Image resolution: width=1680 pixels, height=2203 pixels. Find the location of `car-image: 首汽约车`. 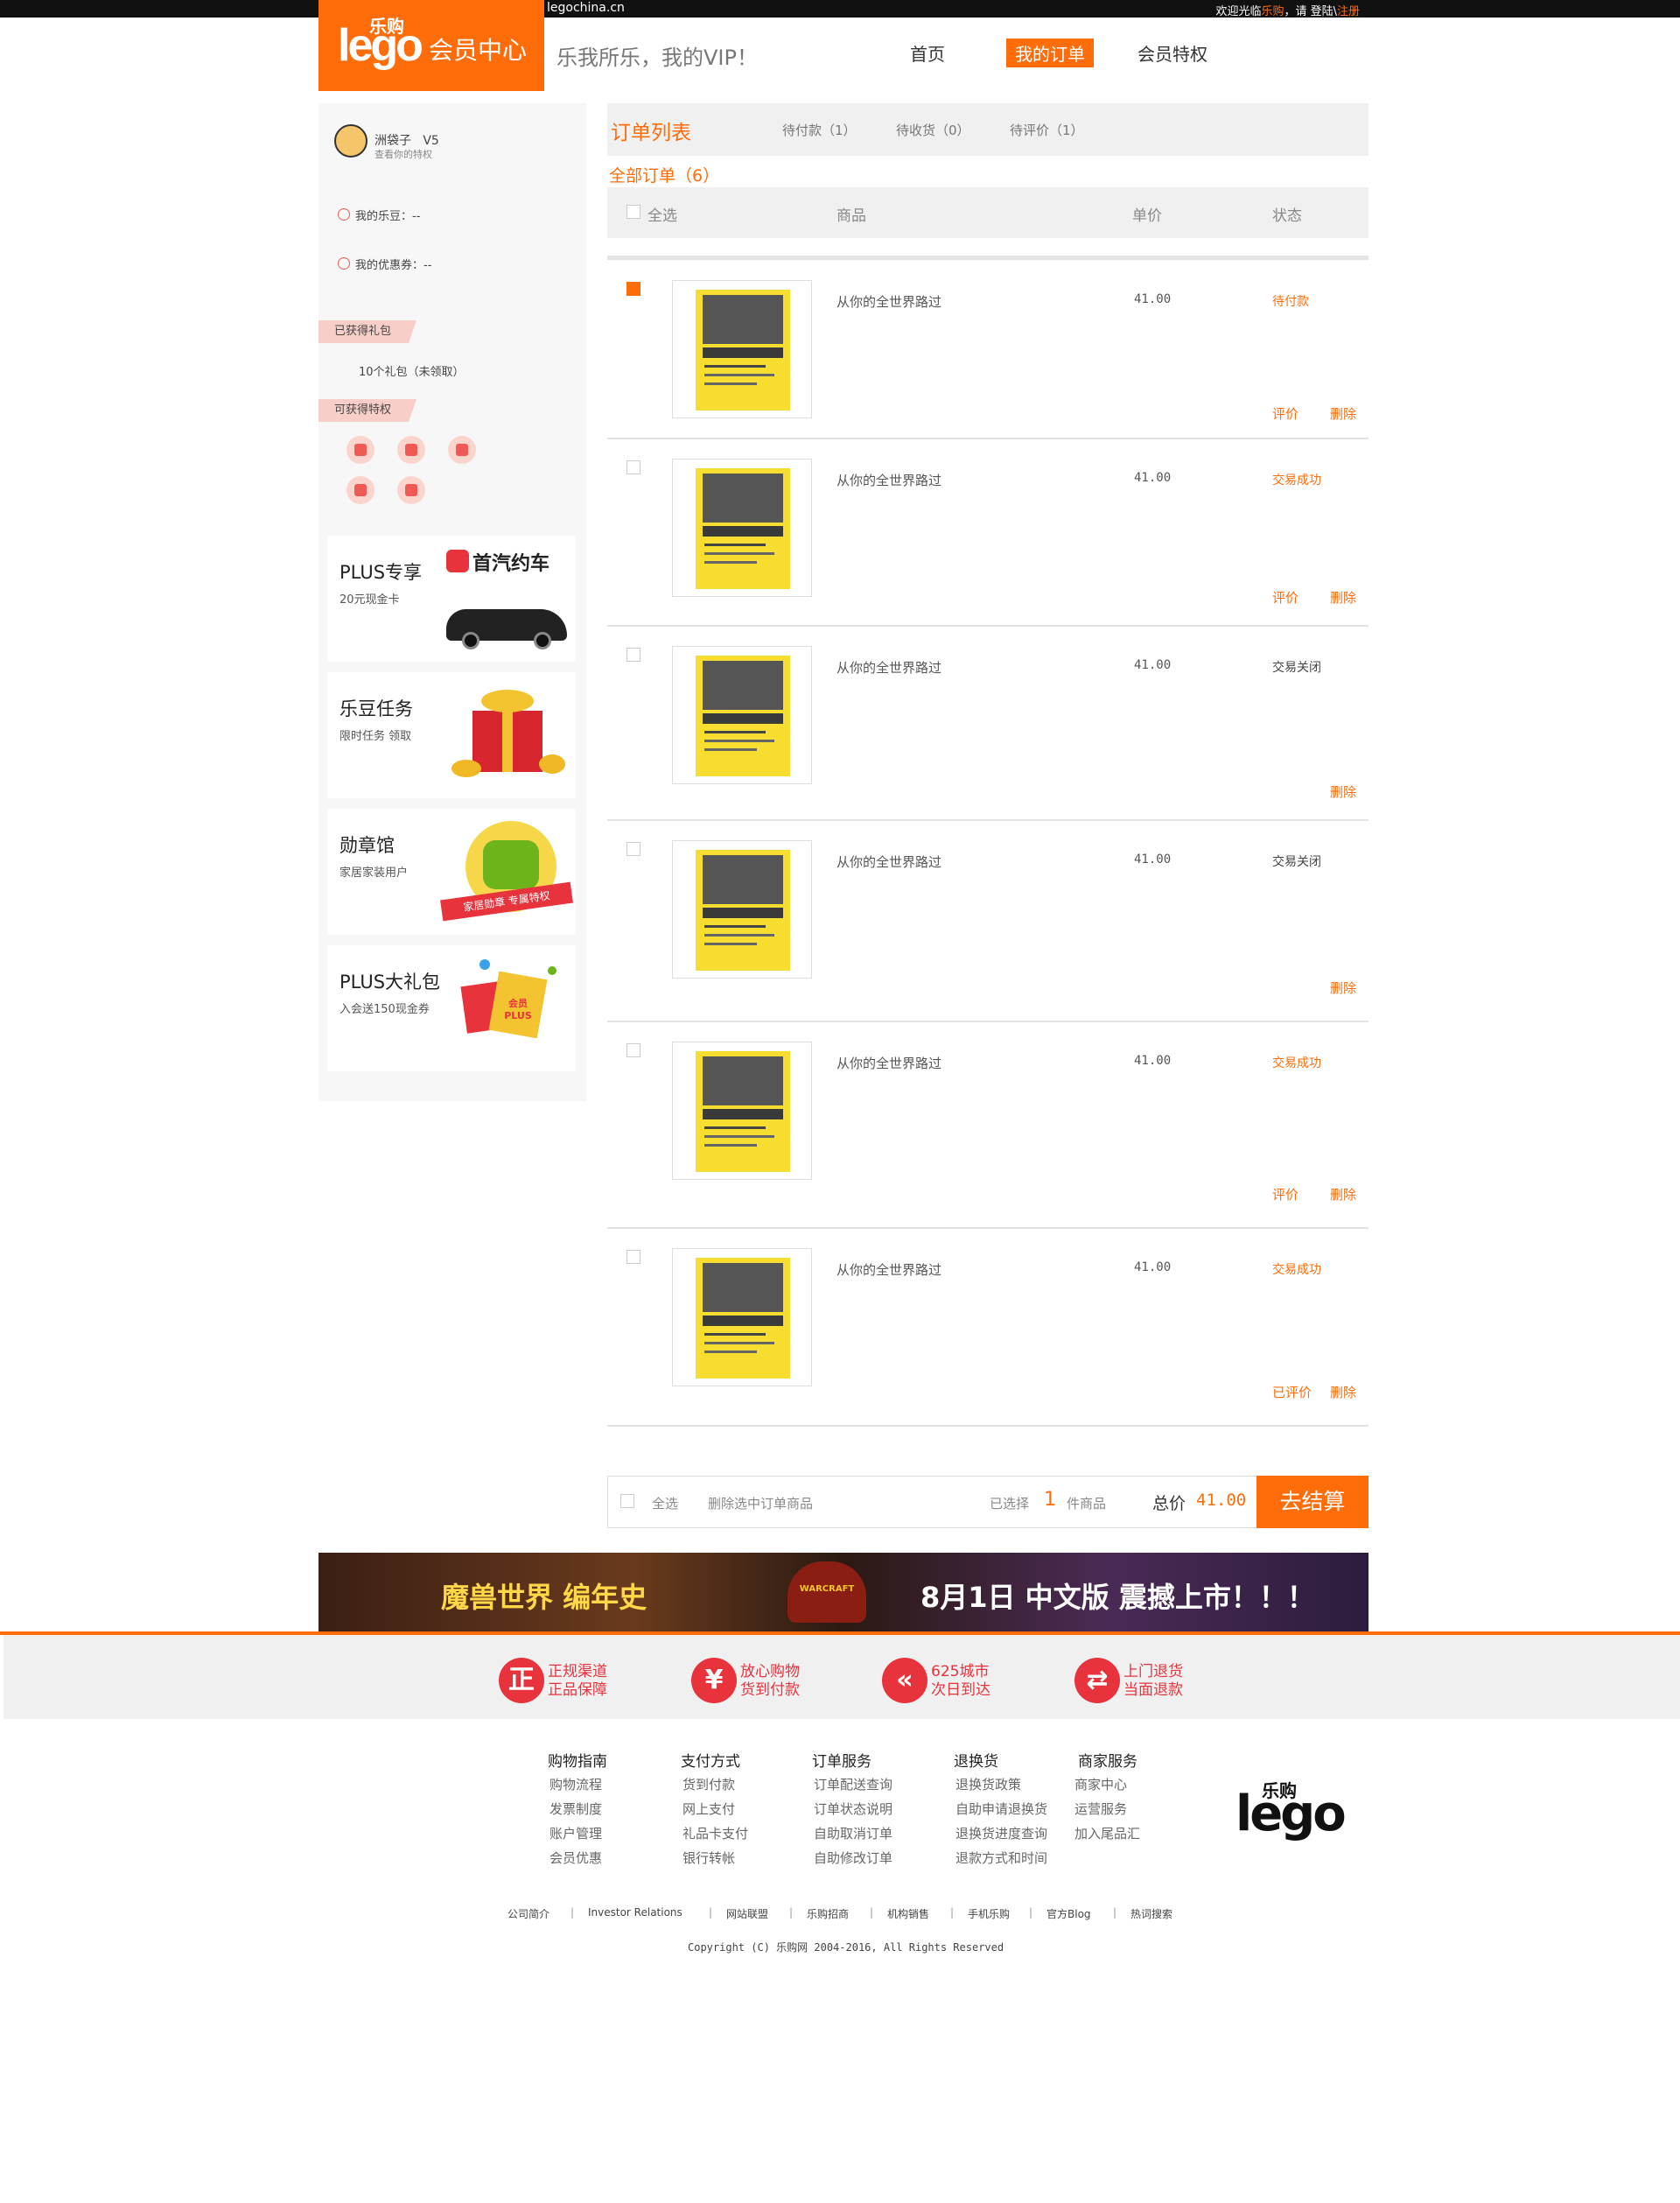

car-image: 首汽约车 is located at coordinates (507, 598).